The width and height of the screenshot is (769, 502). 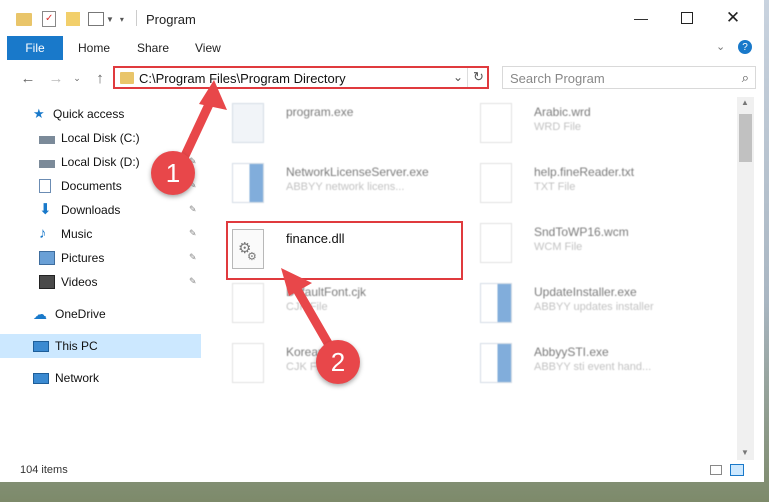 What do you see at coordinates (348, 303) in the screenshot?
I see `file-item: DefaultFont.cjk CJK File` at bounding box center [348, 303].